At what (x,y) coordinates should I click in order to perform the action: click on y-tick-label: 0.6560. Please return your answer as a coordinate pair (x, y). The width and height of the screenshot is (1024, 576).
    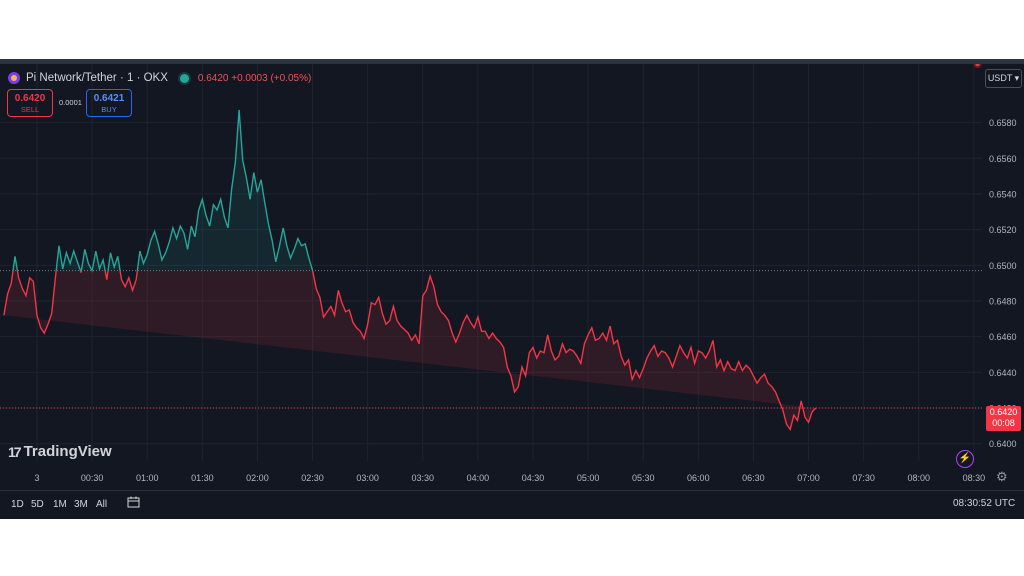
    Looking at the image, I should click on (1003, 159).